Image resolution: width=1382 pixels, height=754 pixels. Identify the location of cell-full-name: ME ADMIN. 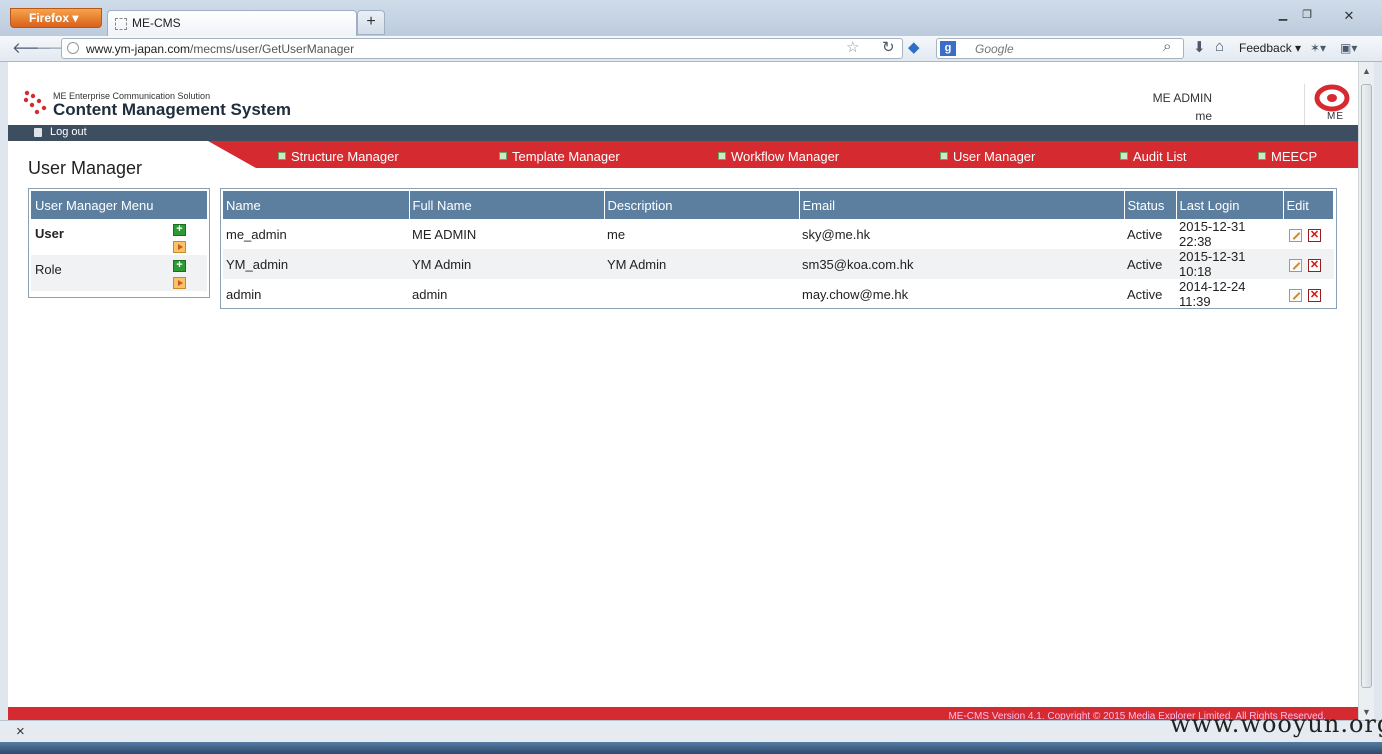
(444, 234).